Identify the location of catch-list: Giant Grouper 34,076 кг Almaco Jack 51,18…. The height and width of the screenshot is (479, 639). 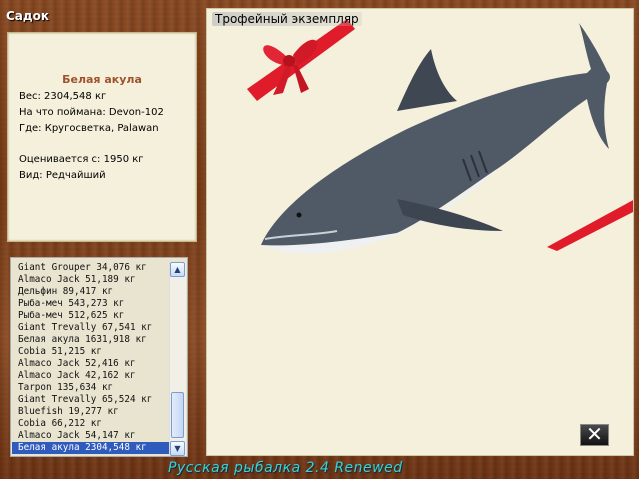
(91, 358).